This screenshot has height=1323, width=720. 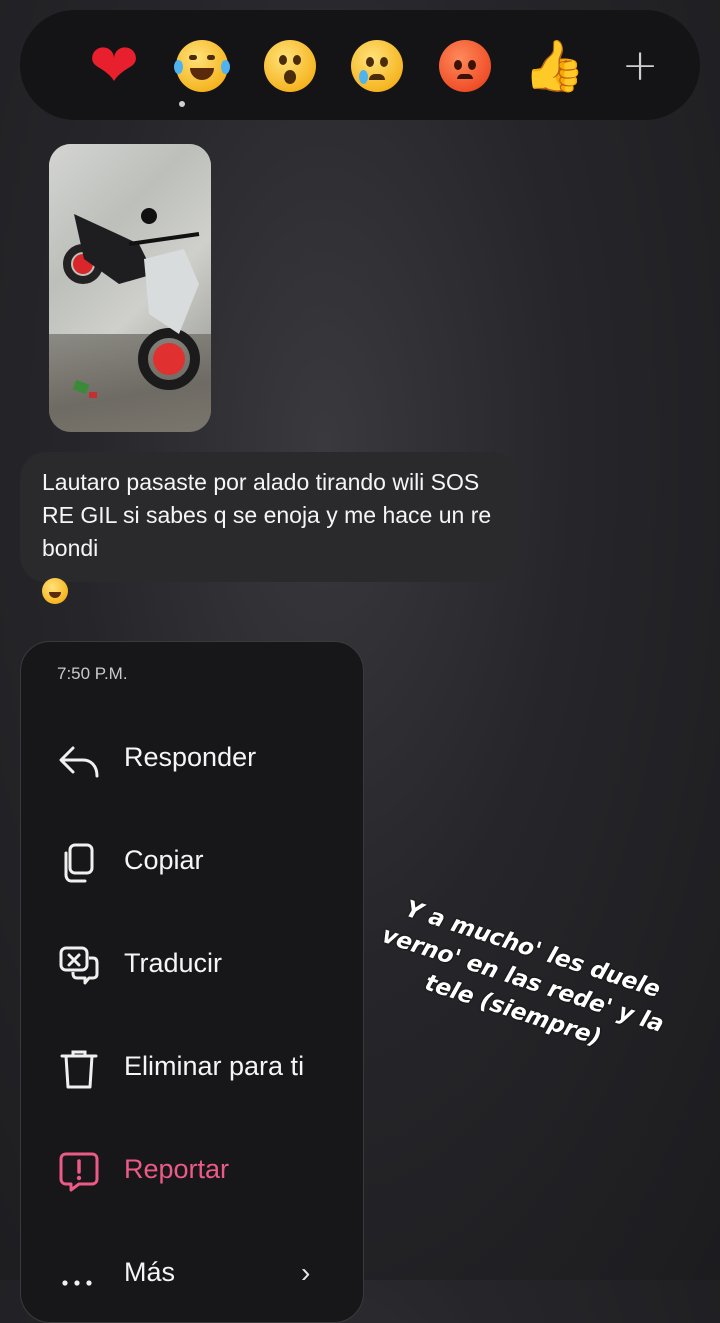 I want to click on menu-item-delete: Eliminar para ti, so click(x=192, y=1067).